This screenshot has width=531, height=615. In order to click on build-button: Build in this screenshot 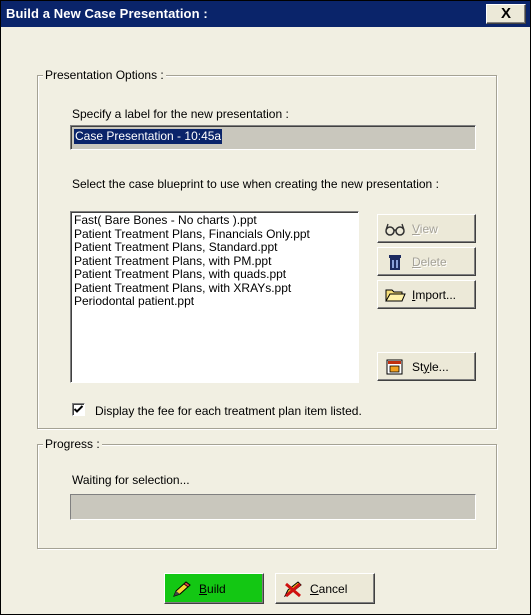, I will do `click(214, 588)`.